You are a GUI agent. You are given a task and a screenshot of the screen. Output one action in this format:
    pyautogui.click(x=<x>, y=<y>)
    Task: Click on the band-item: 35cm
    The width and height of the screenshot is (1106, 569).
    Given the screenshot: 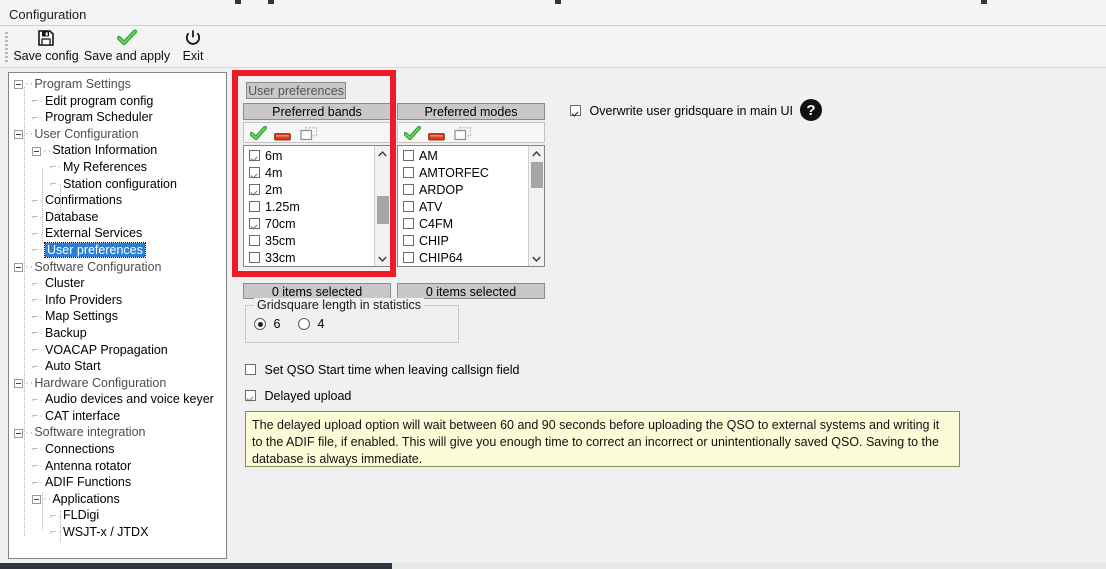 What is the action you would take?
    pyautogui.click(x=308, y=241)
    